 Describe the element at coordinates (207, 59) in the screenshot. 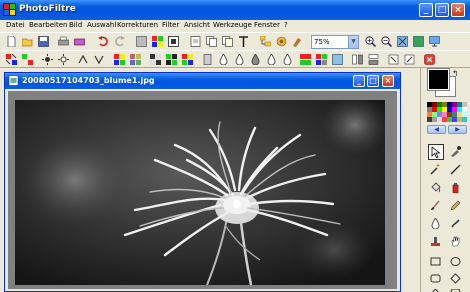

I see `sharpen-icon` at that location.